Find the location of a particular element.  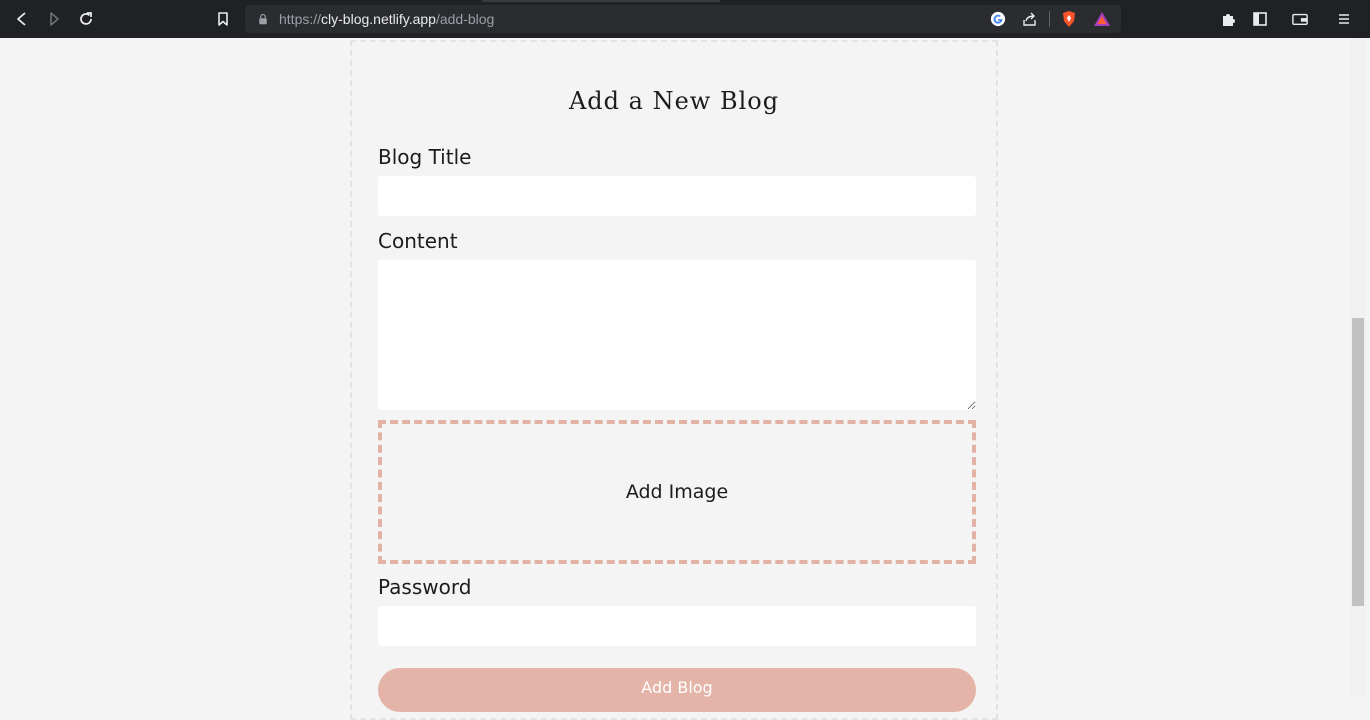

url-scheme: https:// is located at coordinates (300, 19).